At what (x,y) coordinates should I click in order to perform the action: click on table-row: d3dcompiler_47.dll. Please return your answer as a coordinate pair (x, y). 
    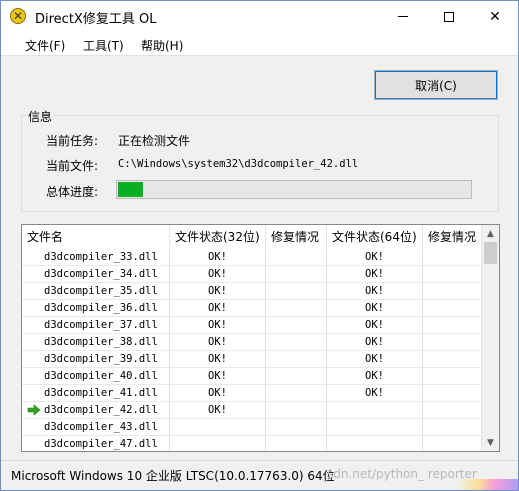
    Looking at the image, I should click on (252, 443).